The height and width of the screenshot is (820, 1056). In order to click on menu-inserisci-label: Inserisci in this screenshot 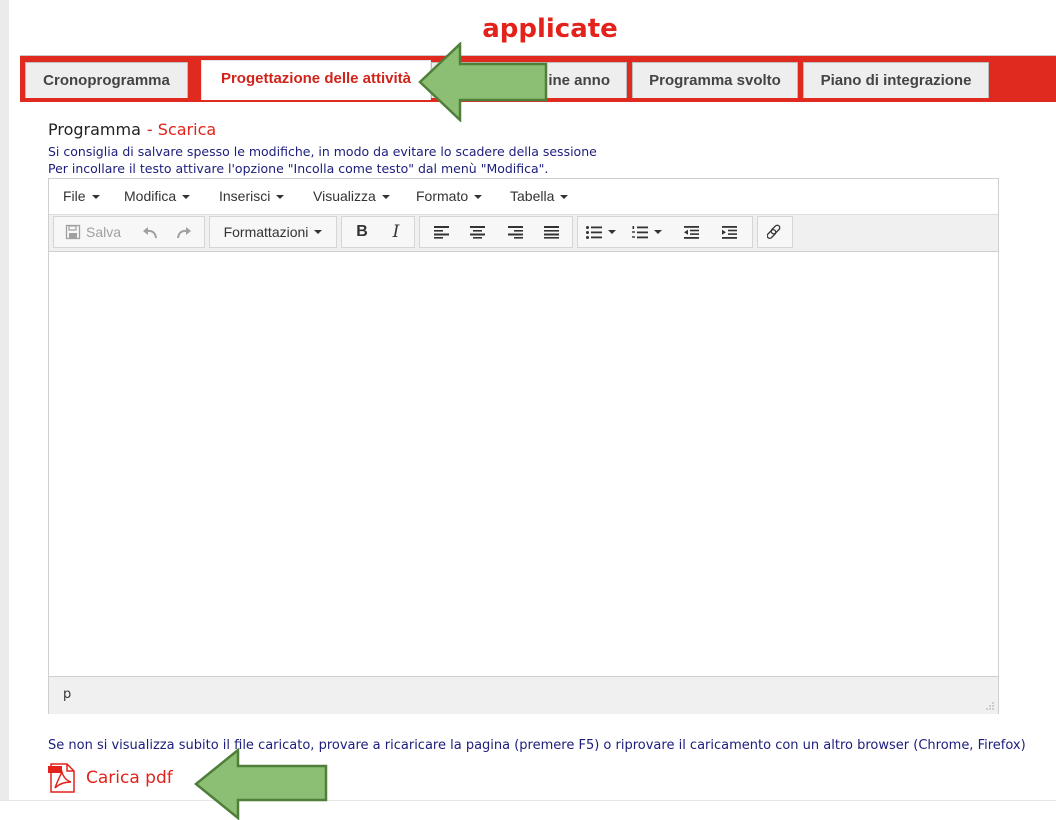, I will do `click(245, 196)`.